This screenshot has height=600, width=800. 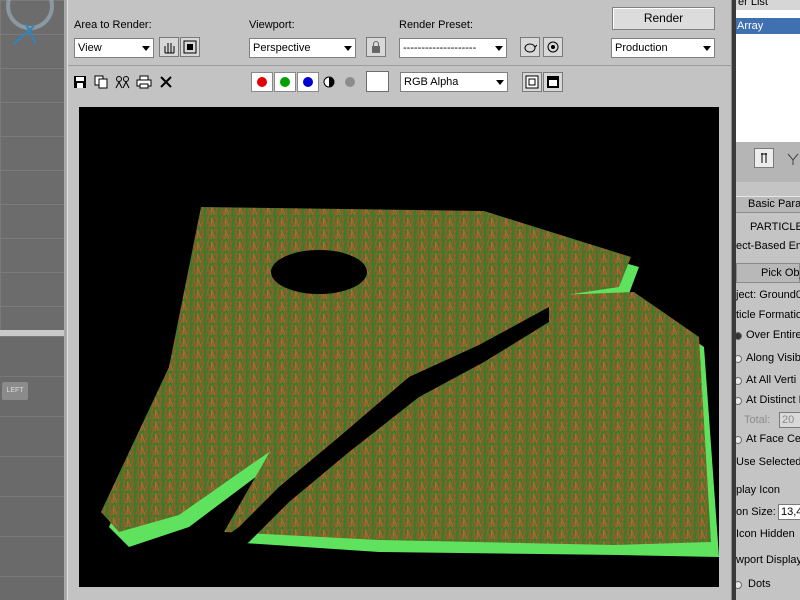 What do you see at coordinates (756, 512) in the screenshot?
I see `icon-size-label: on Size:` at bounding box center [756, 512].